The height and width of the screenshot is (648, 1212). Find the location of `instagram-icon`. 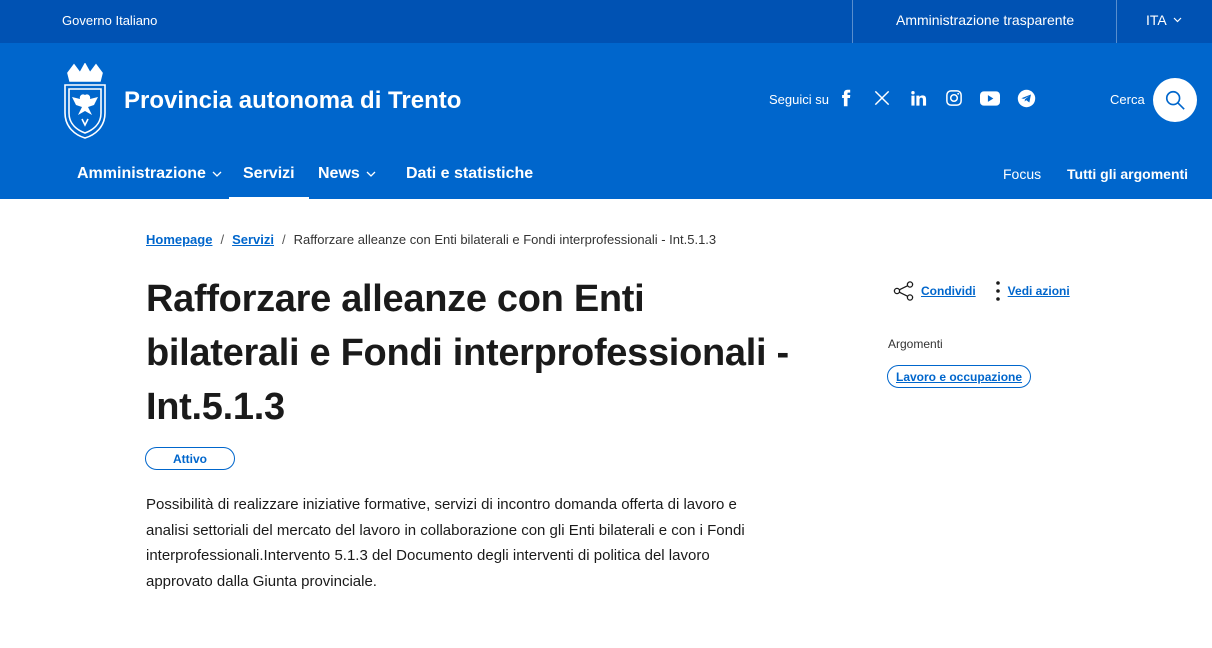

instagram-icon is located at coordinates (954, 98).